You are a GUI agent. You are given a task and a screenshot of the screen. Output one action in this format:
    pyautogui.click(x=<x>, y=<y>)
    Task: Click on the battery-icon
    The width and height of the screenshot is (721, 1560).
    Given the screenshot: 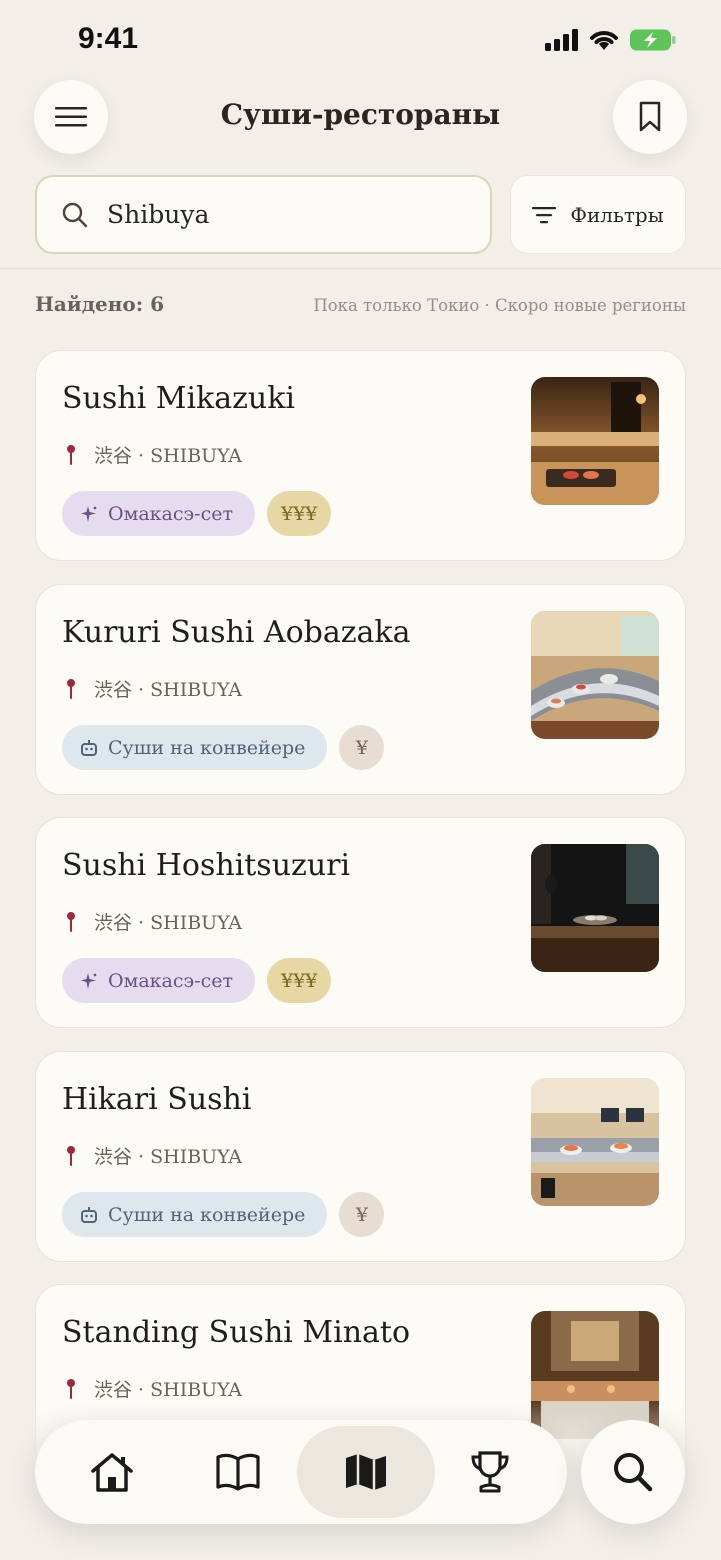 What is the action you would take?
    pyautogui.click(x=653, y=40)
    